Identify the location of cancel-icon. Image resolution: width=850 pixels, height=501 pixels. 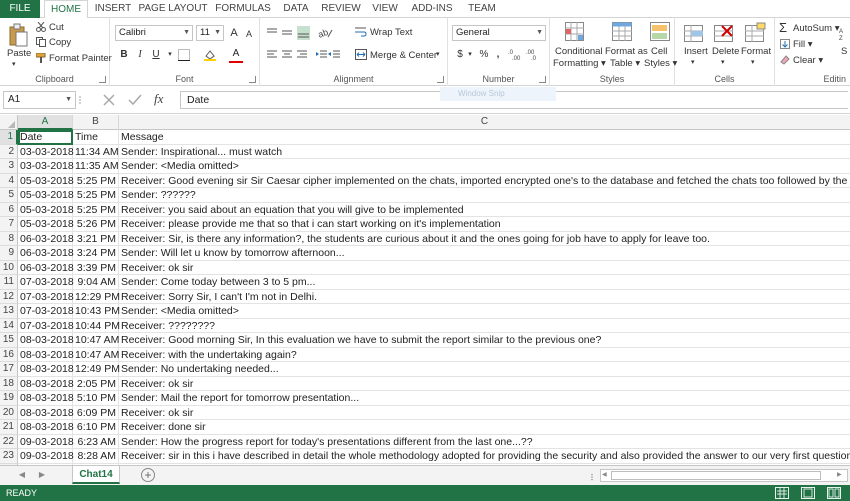
(109, 100).